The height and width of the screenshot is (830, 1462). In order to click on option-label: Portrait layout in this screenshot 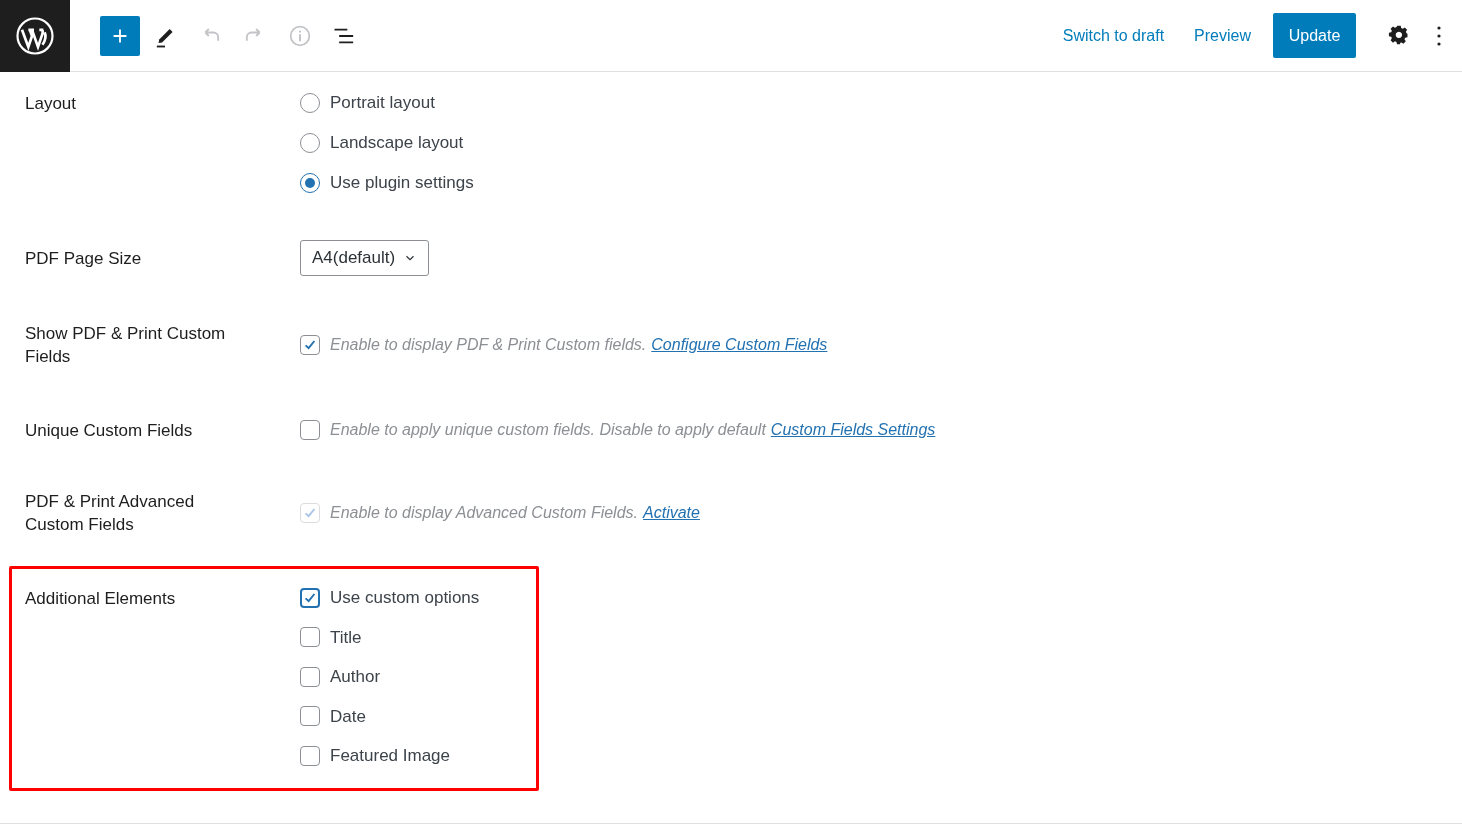, I will do `click(382, 103)`.